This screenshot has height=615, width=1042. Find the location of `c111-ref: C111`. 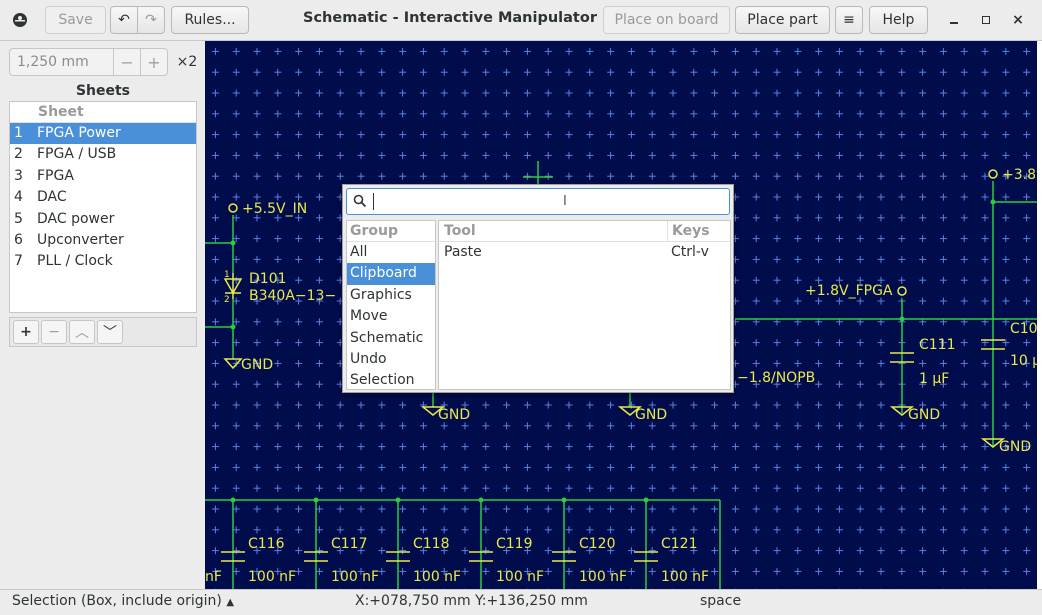

c111-ref: C111 is located at coordinates (937, 345).